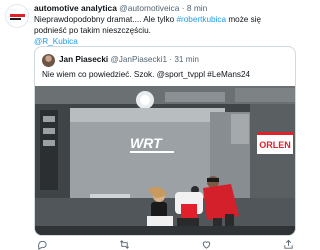 The height and width of the screenshot is (250, 320). Describe the element at coordinates (105, 19) in the screenshot. I see `tweet-text-part1: Nieprawdopodobny dramat.... Ale tylko` at that location.